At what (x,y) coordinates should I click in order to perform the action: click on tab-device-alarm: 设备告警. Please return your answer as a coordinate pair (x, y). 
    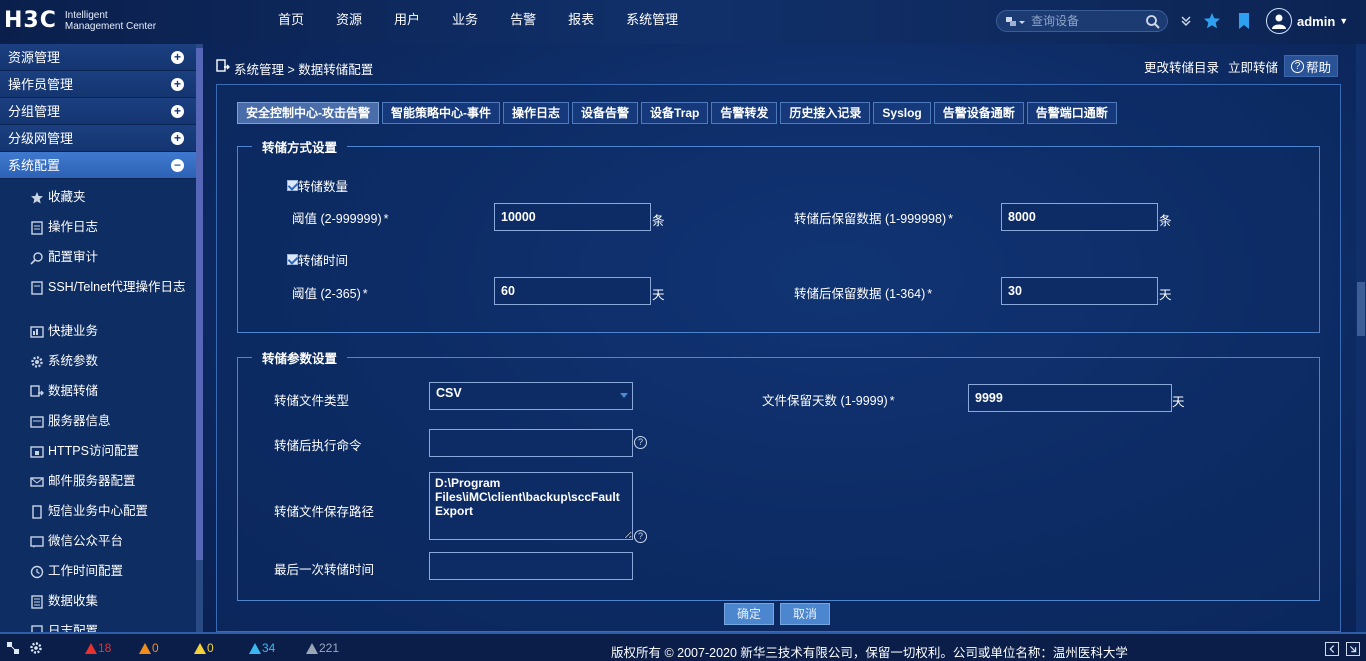
    Looking at the image, I should click on (605, 113).